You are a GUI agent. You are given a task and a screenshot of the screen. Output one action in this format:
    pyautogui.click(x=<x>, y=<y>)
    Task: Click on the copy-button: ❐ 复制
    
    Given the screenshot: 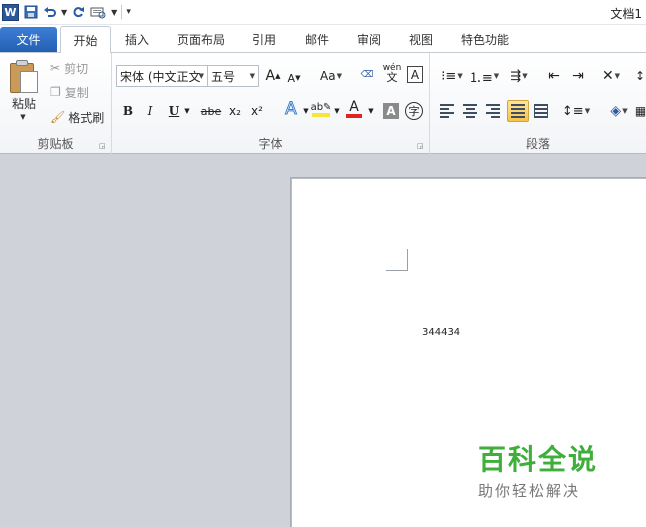 What is the action you would take?
    pyautogui.click(x=74, y=92)
    